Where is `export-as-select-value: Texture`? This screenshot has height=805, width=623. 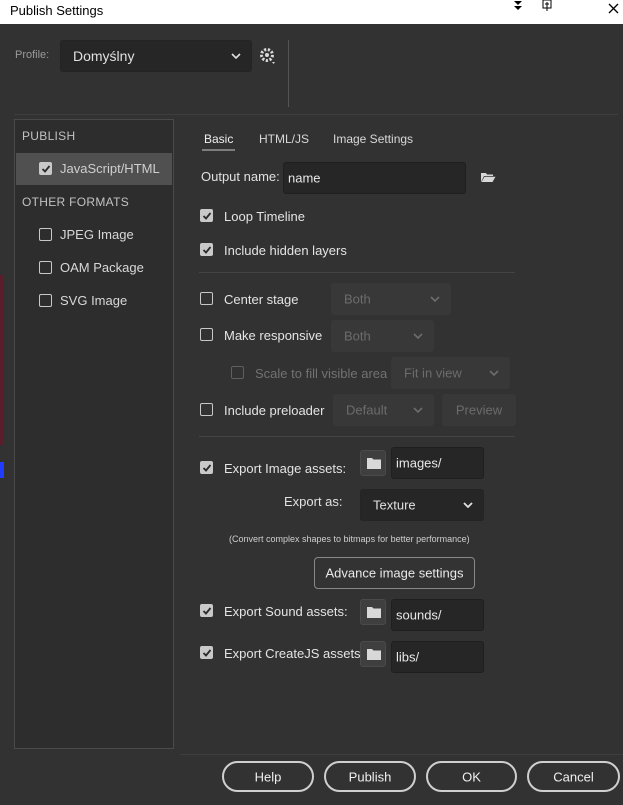
export-as-select-value: Texture is located at coordinates (394, 505).